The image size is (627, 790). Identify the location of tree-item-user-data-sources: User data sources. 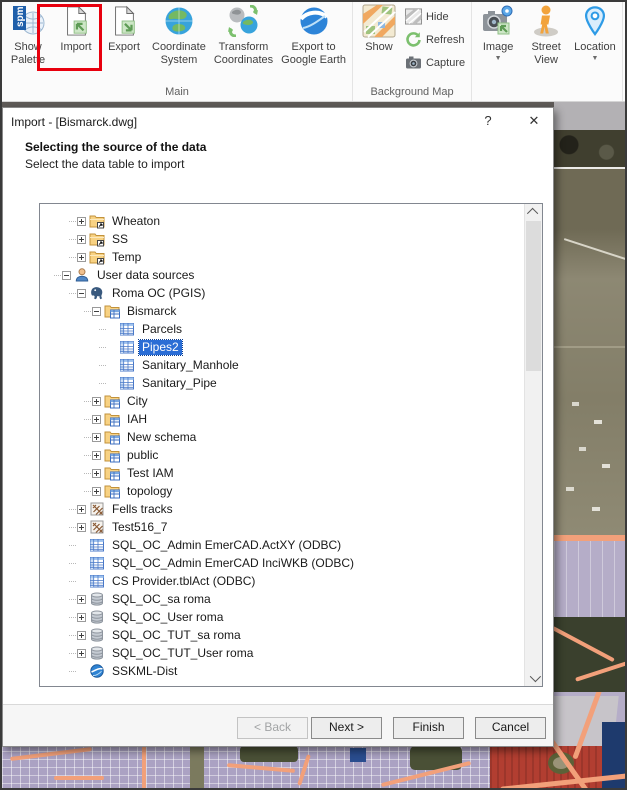
(282, 275).